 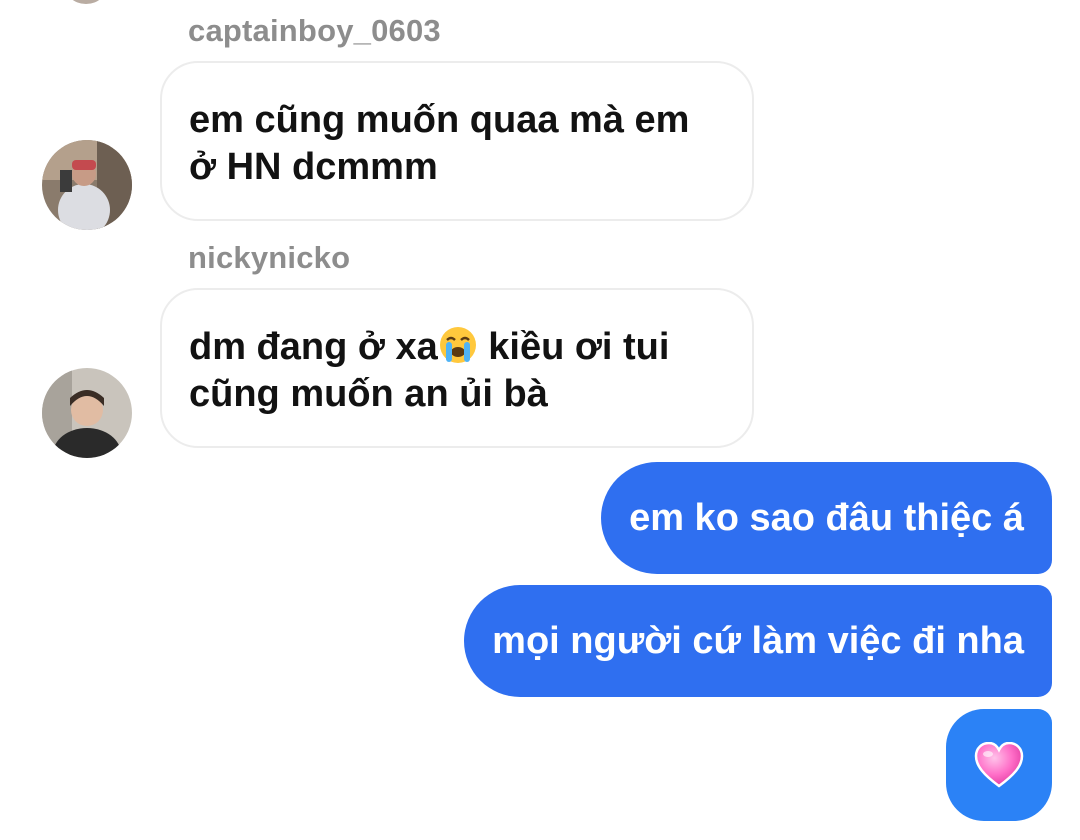 What do you see at coordinates (313, 167) in the screenshot?
I see `message-text-line: ở HN dcmmm` at bounding box center [313, 167].